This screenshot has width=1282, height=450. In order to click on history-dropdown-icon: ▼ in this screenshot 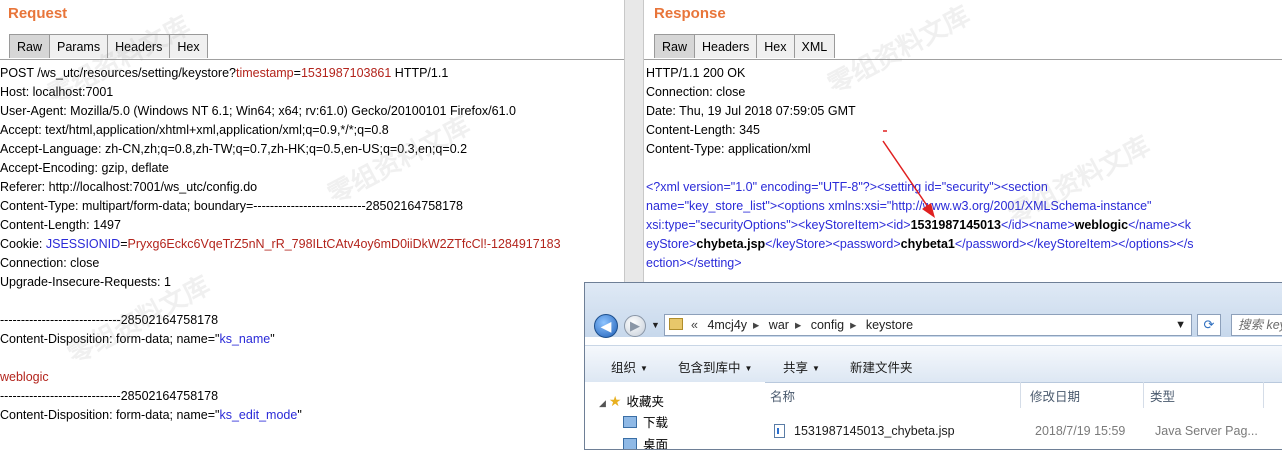, I will do `click(655, 325)`.